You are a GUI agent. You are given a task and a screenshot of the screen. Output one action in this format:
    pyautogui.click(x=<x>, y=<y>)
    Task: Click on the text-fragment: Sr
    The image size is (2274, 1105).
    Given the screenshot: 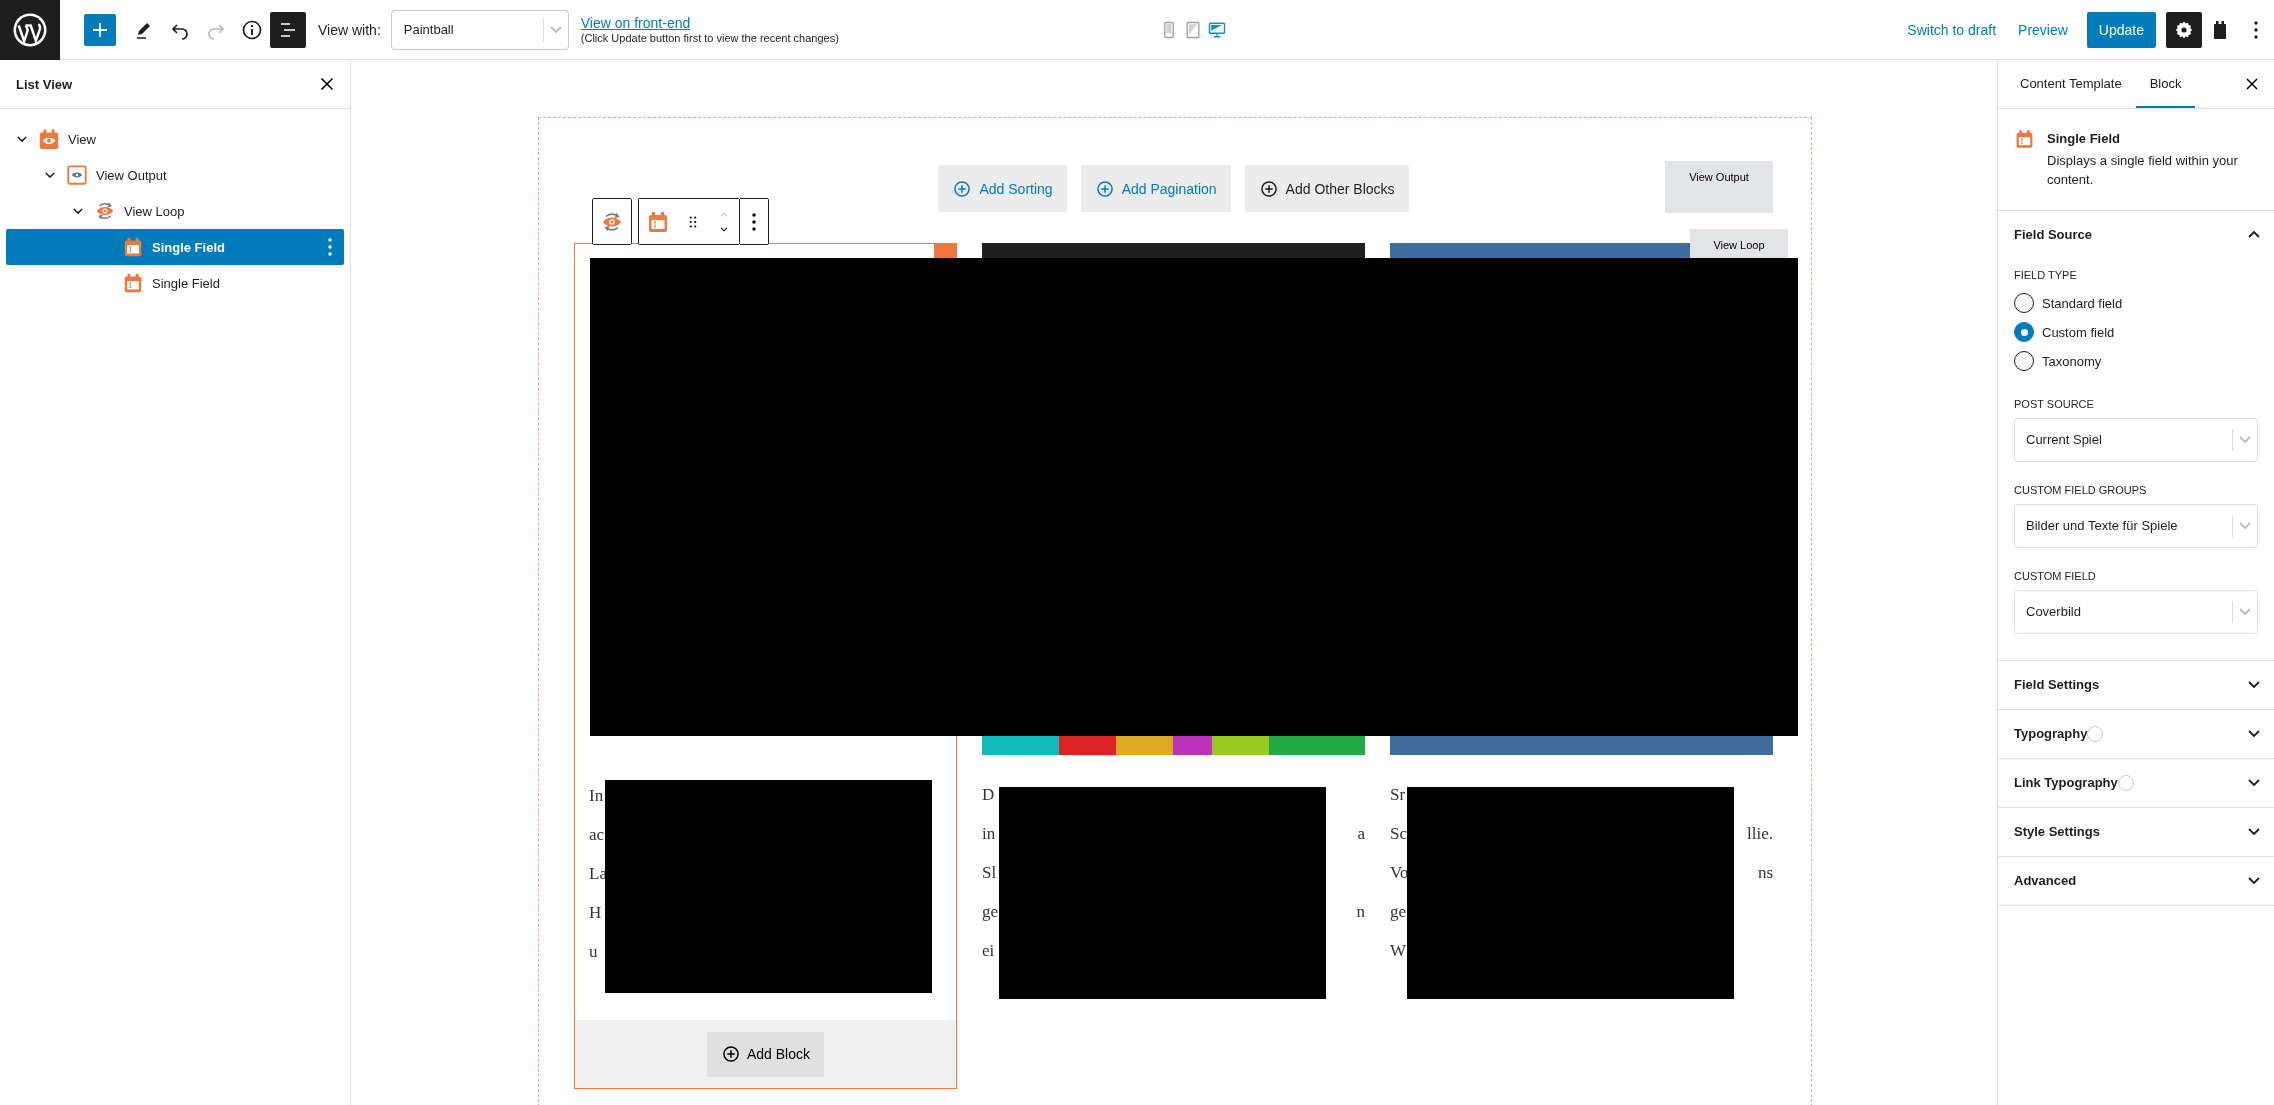 What is the action you would take?
    pyautogui.click(x=1398, y=794)
    